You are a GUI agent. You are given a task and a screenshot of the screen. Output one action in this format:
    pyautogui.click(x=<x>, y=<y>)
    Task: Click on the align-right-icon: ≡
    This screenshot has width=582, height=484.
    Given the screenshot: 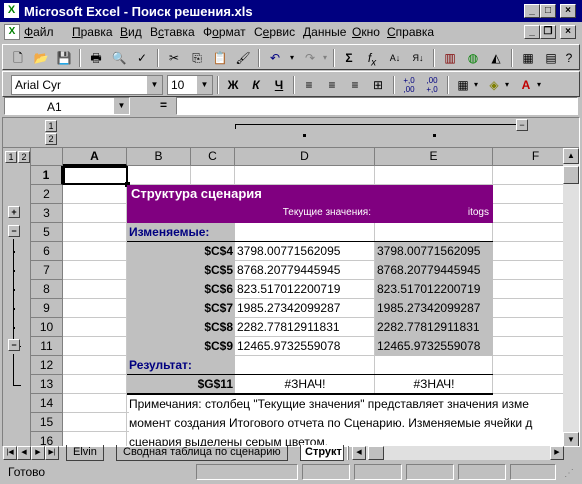 What is the action you would take?
    pyautogui.click(x=355, y=85)
    